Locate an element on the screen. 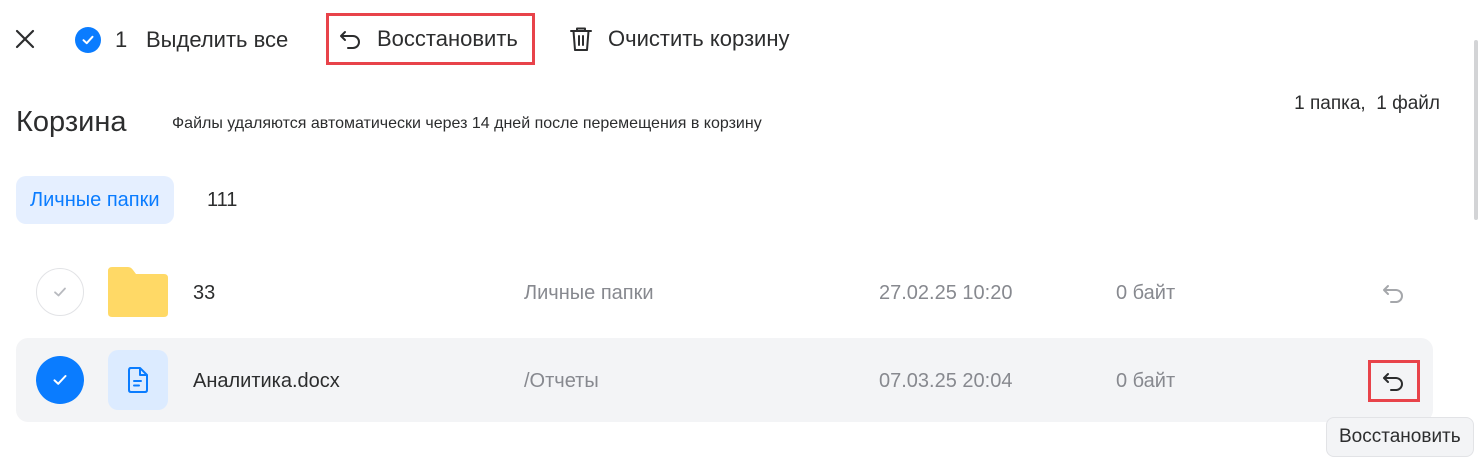  clear-trash-button: Очистить корзину is located at coordinates (679, 39).